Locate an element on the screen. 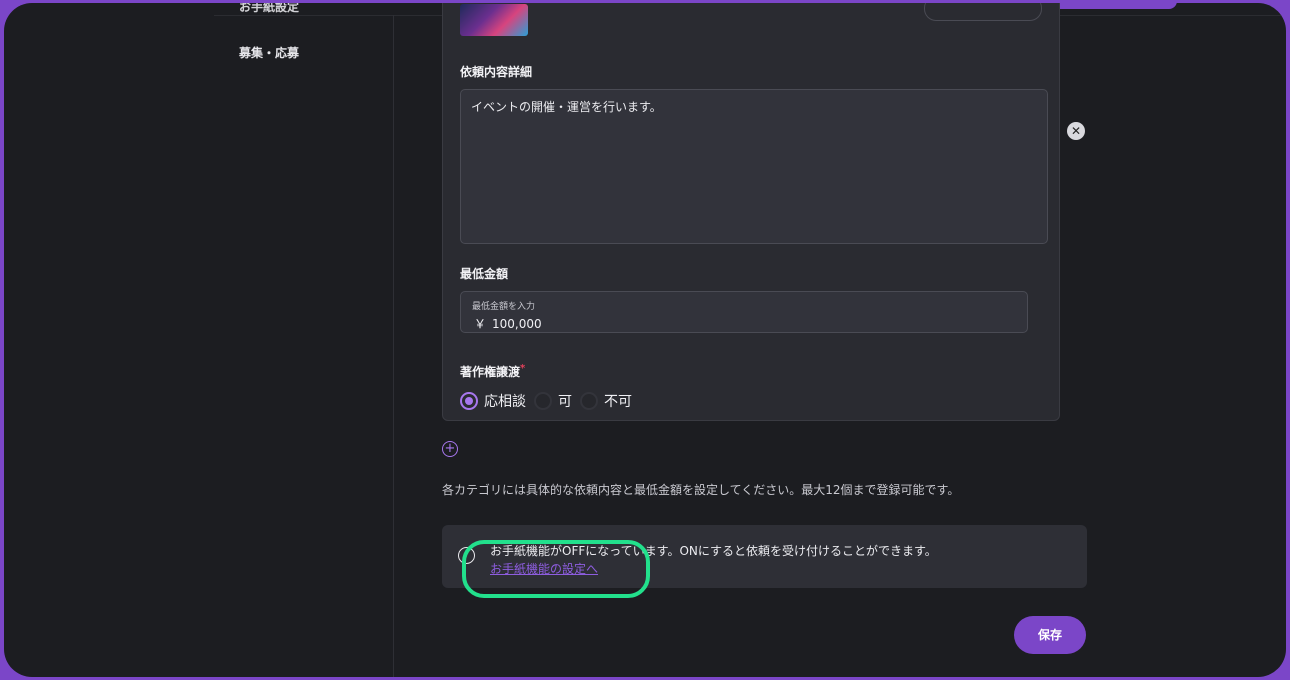 This screenshot has height=680, width=1290. letter-settings-link: お手紙機能の設定へ is located at coordinates (544, 568).